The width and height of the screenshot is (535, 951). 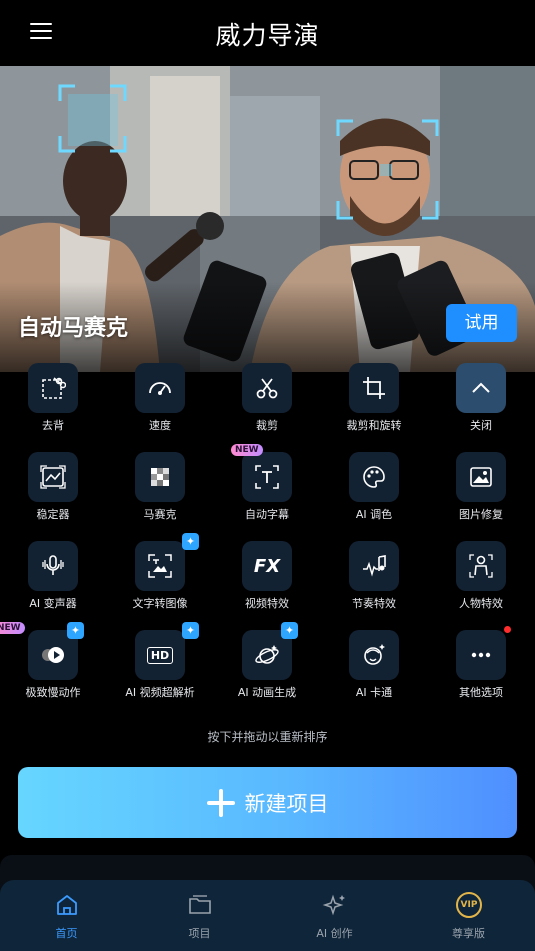 What do you see at coordinates (267, 403) in the screenshot?
I see `tool-trim: 裁剪` at bounding box center [267, 403].